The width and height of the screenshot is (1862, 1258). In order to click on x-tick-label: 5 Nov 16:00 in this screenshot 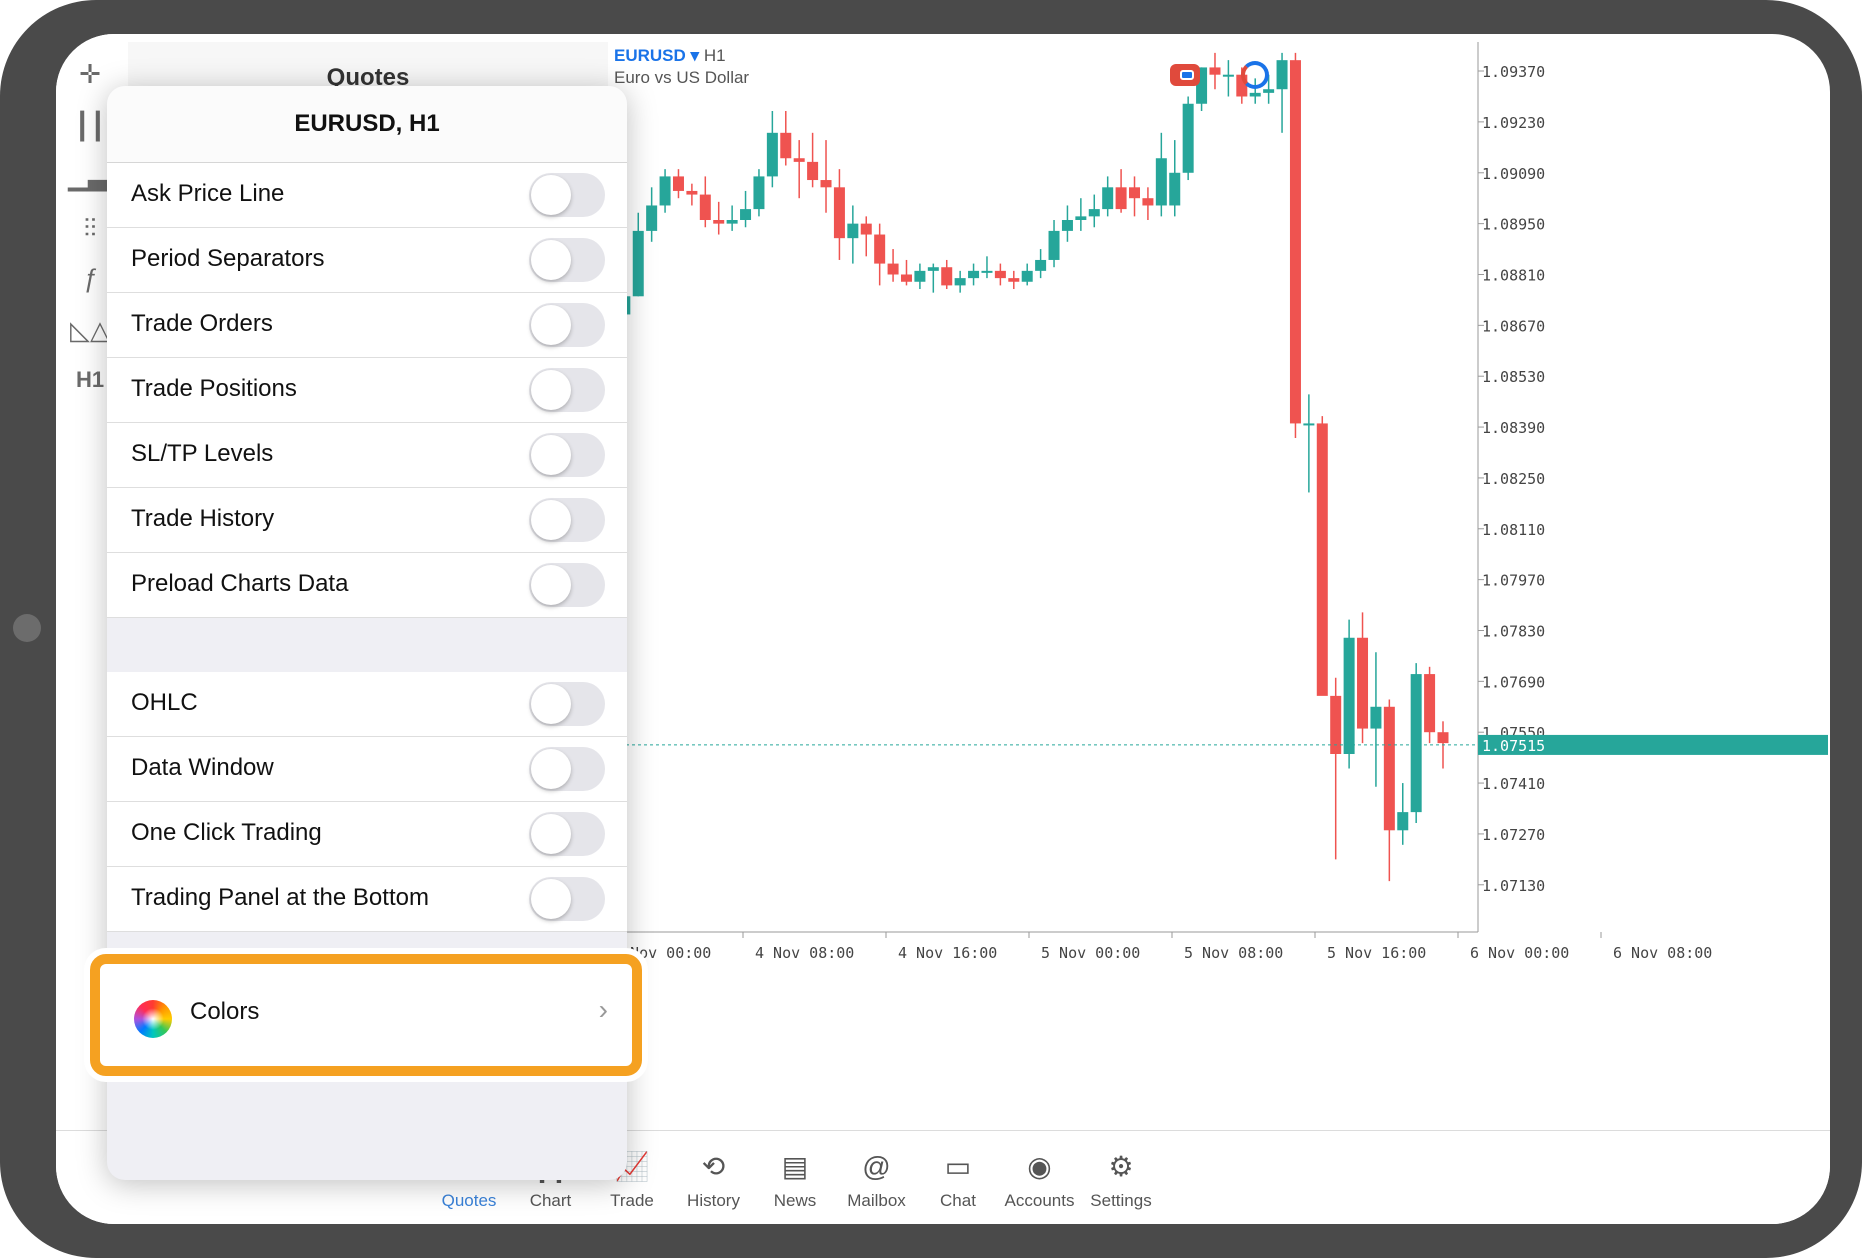, I will do `click(1376, 953)`.